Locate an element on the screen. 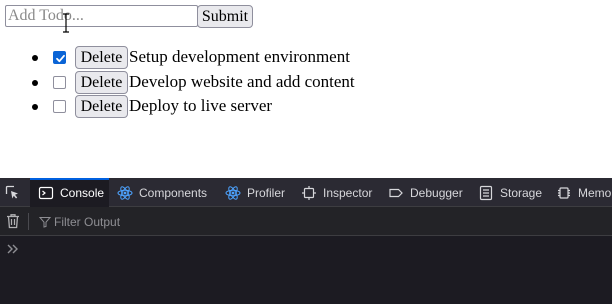 The height and width of the screenshot is (304, 612). console-filter-bar is located at coordinates (306, 221).